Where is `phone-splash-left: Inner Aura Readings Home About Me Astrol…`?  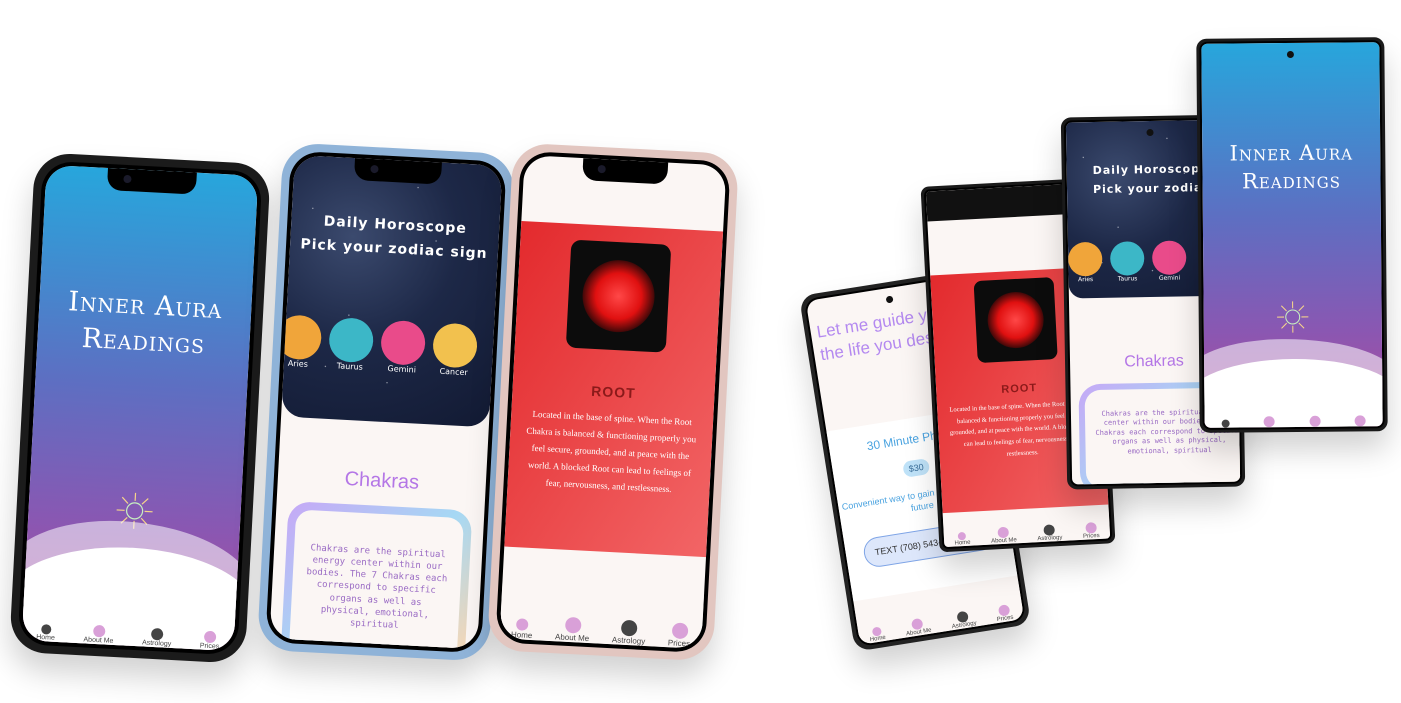
phone-splash-left: Inner Aura Readings Home About Me Astrol… is located at coordinates (140, 408).